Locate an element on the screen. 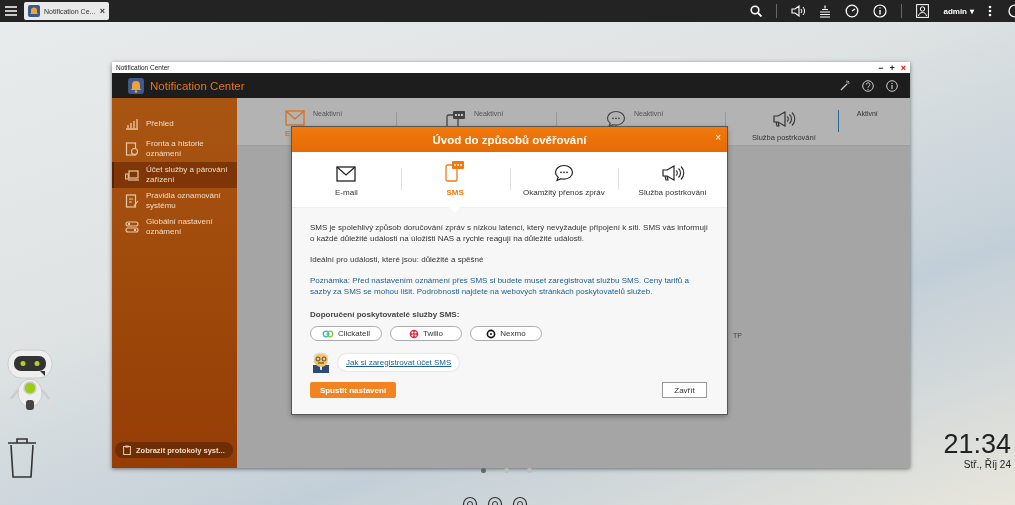 The width and height of the screenshot is (1015, 505). user-menu: admin ▾ is located at coordinates (958, 11).